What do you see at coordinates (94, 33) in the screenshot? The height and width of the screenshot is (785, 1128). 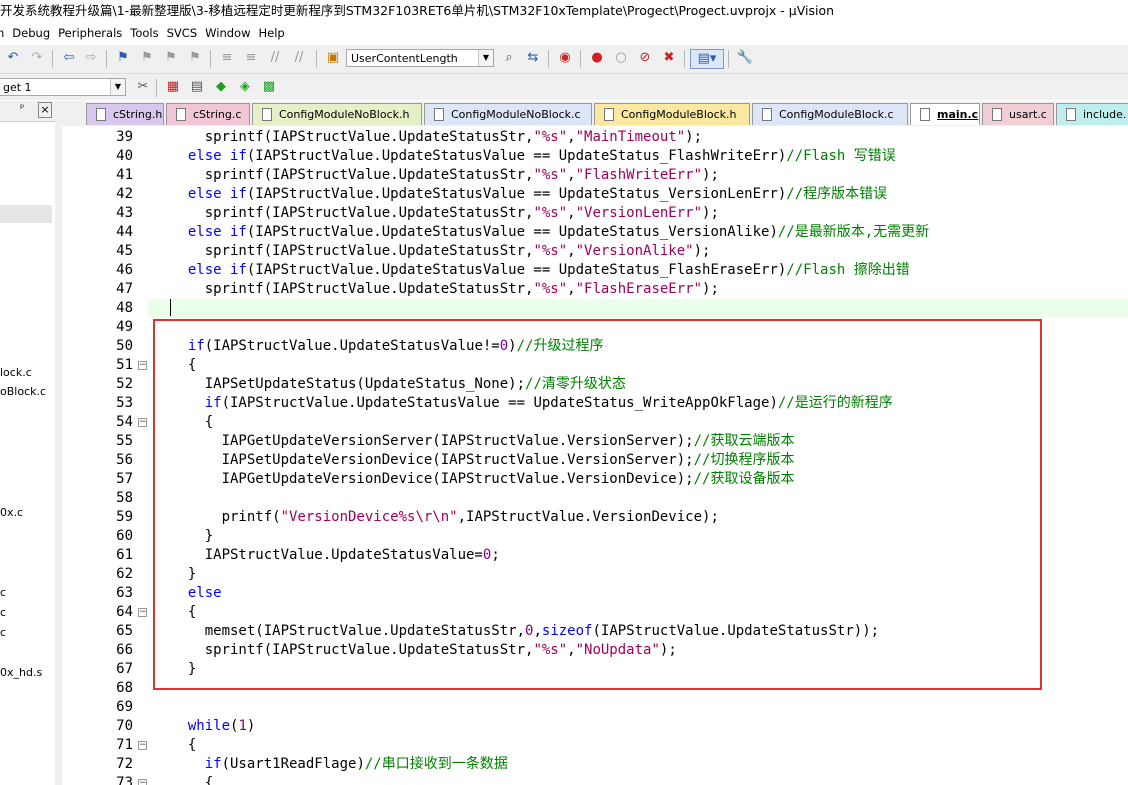 I see `menu-item-peripherals: Peripherals` at bounding box center [94, 33].